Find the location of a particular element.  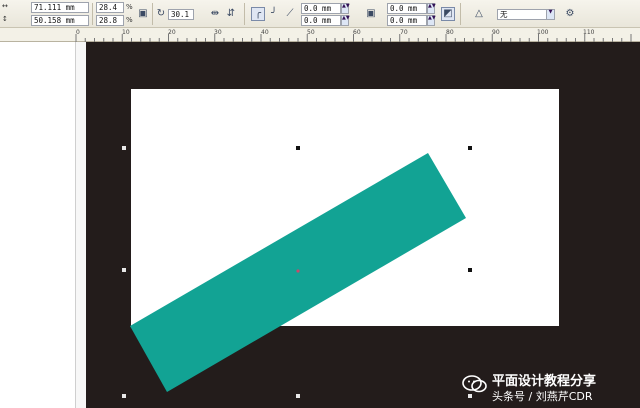

watermark: 平面设计教程分享 头条号 / 刘燕芹CDR is located at coordinates (551, 388).